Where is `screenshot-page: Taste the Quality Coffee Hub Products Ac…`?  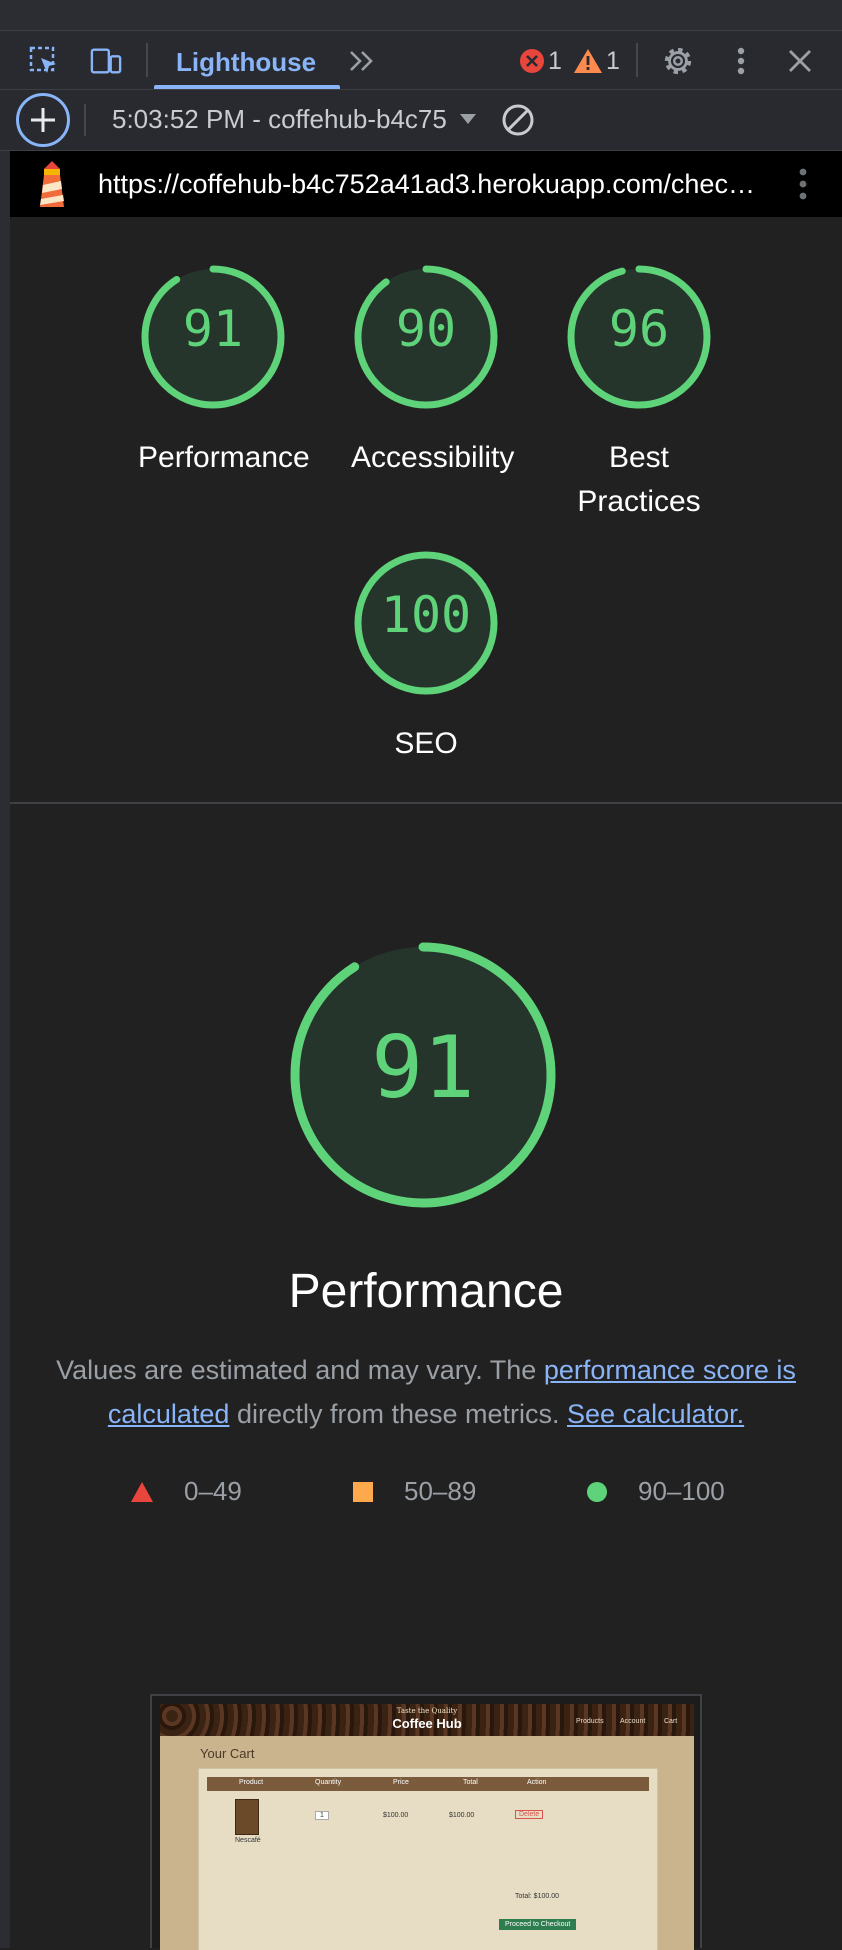 screenshot-page: Taste the Quality Coffee Hub Products Ac… is located at coordinates (427, 1827).